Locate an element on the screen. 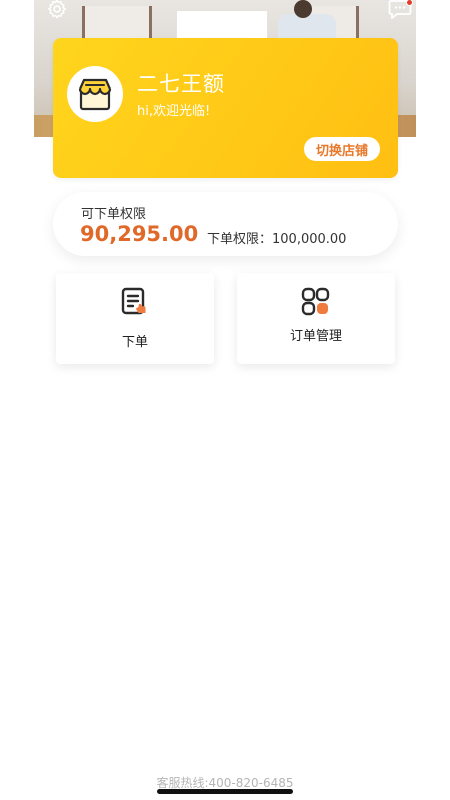  place-order-tile: 下单 is located at coordinates (135, 318).